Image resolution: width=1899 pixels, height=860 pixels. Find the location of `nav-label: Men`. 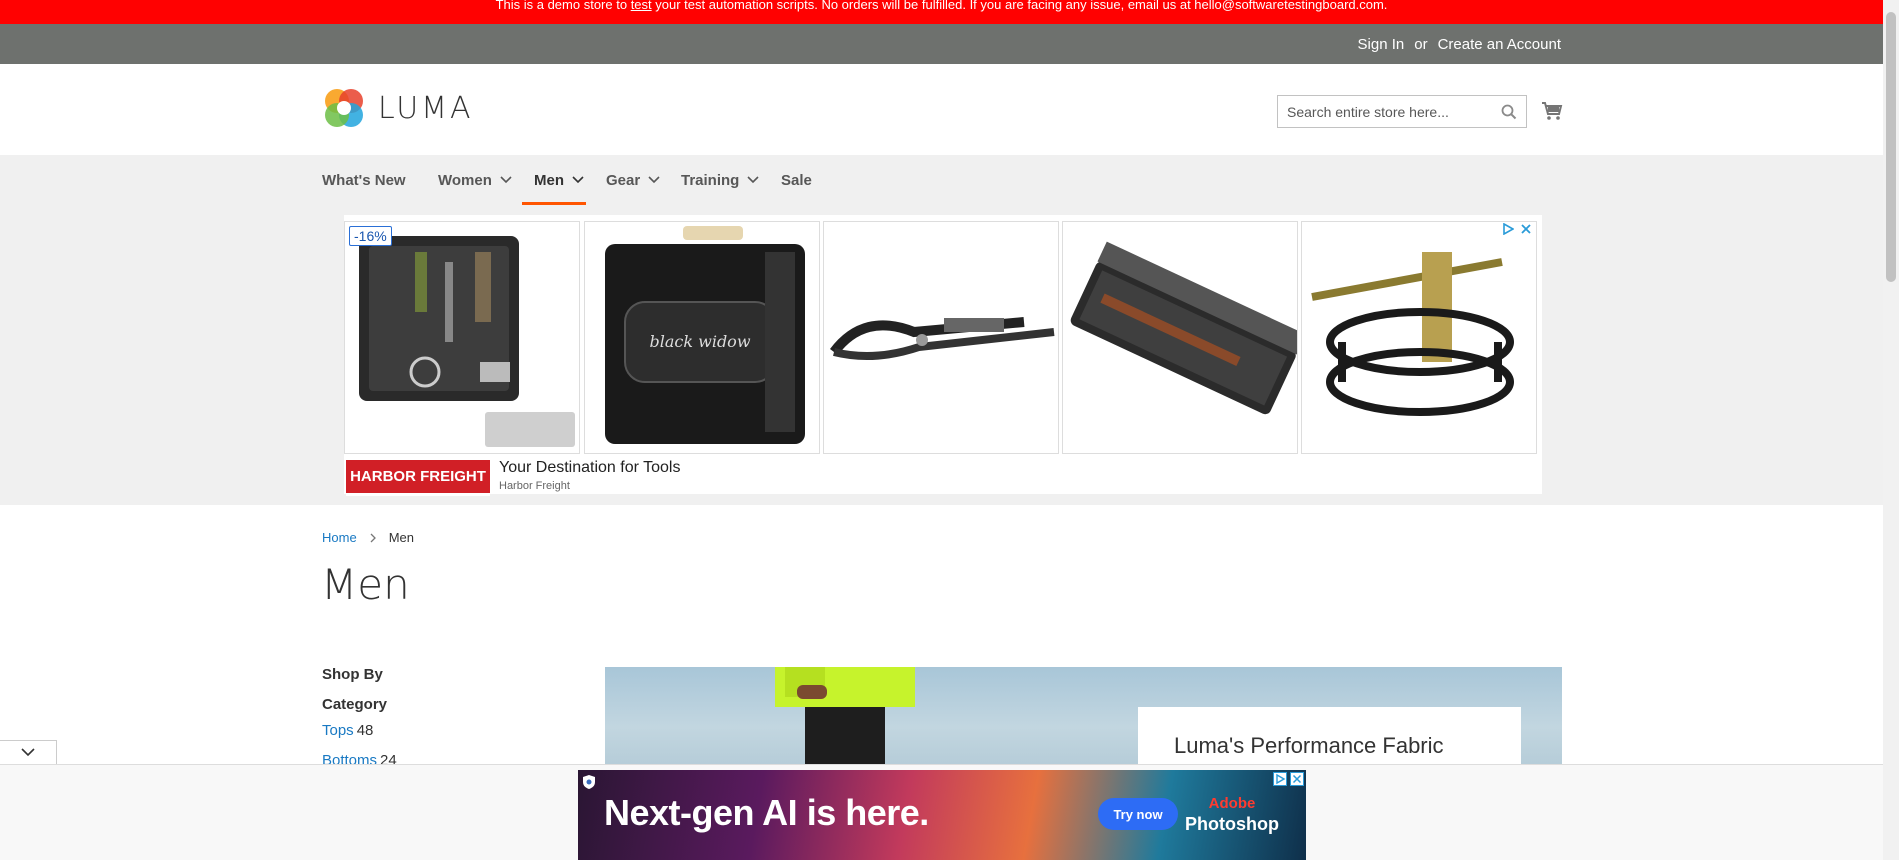

nav-label: Men is located at coordinates (549, 180).